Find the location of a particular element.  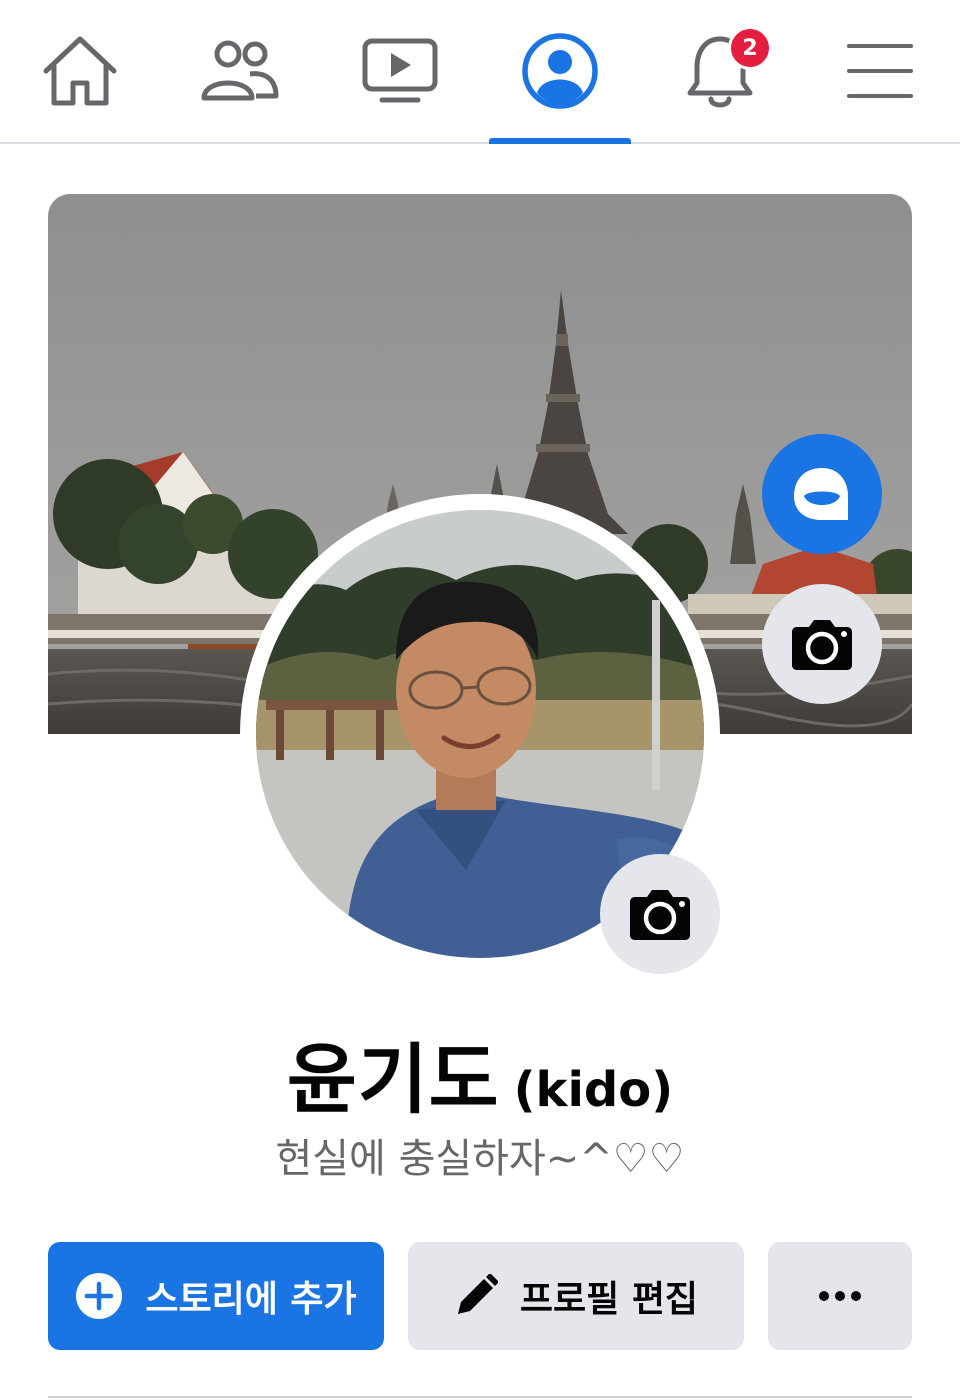

more-dots-icon is located at coordinates (840, 1296).